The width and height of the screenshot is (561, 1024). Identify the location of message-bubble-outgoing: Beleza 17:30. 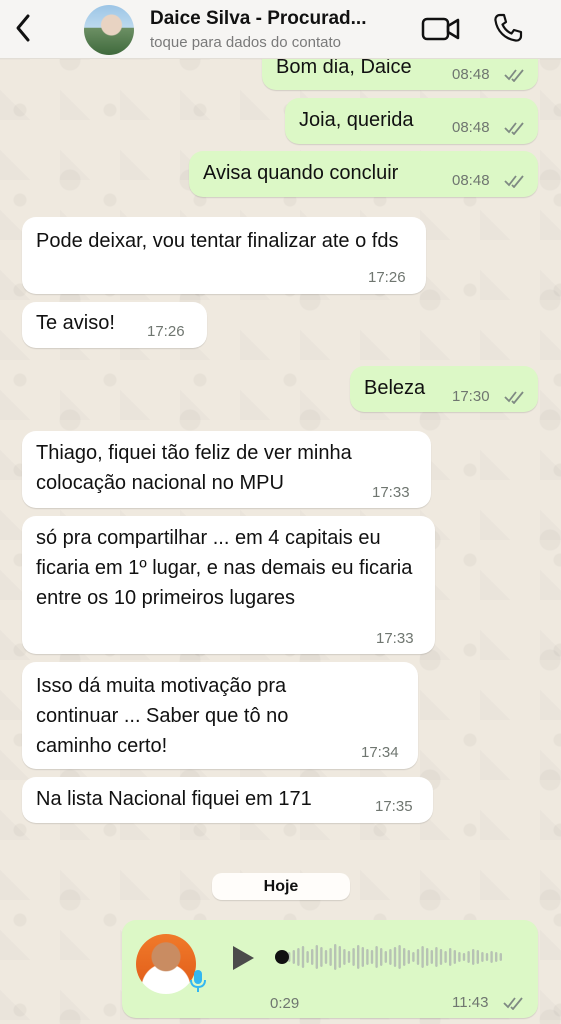
(444, 389).